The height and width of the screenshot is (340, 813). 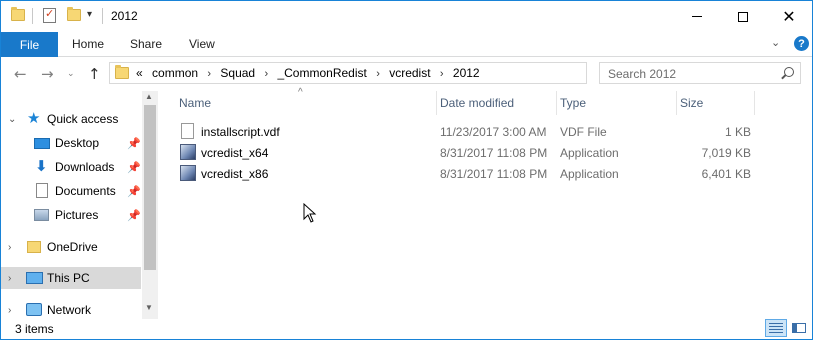 I want to click on file-name: vcredist_x86, so click(x=235, y=174).